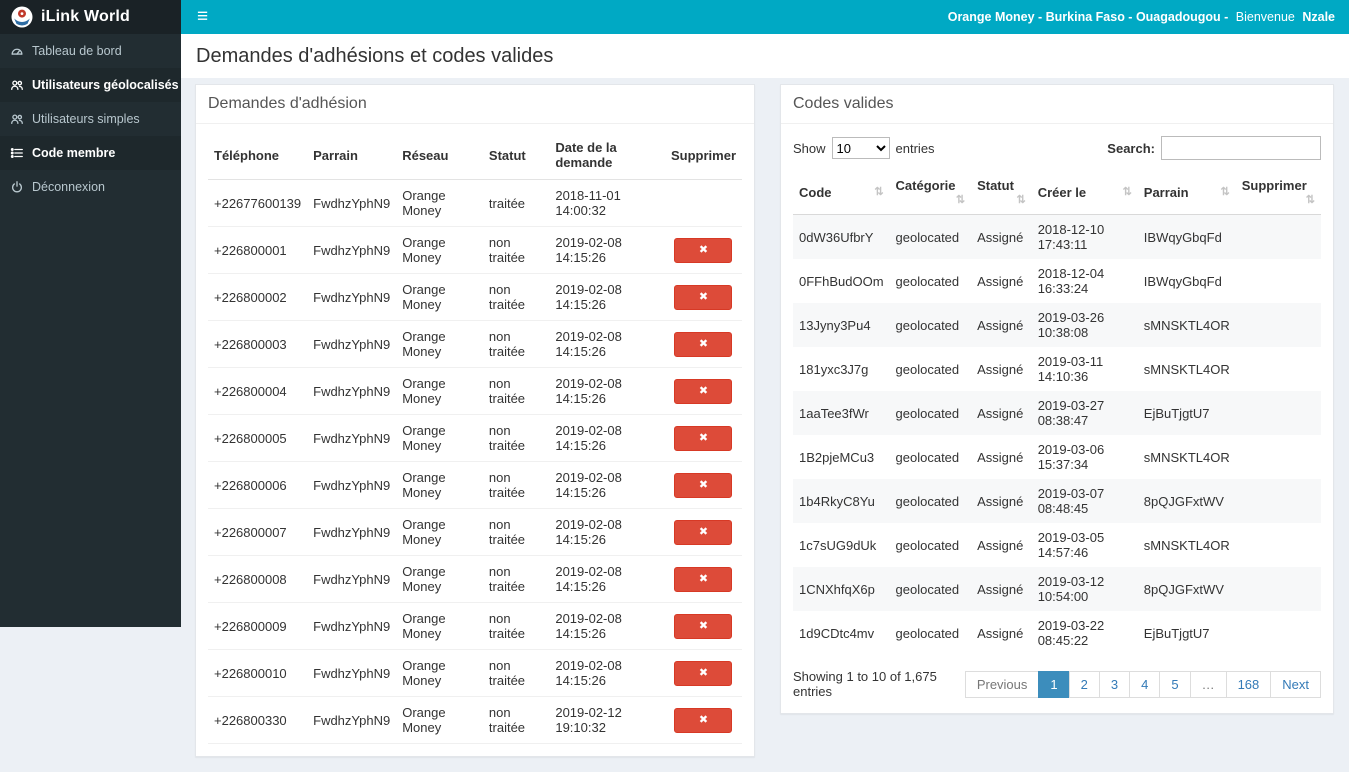 The height and width of the screenshot is (772, 1349). I want to click on phone-cell: +226800008, so click(257, 579).